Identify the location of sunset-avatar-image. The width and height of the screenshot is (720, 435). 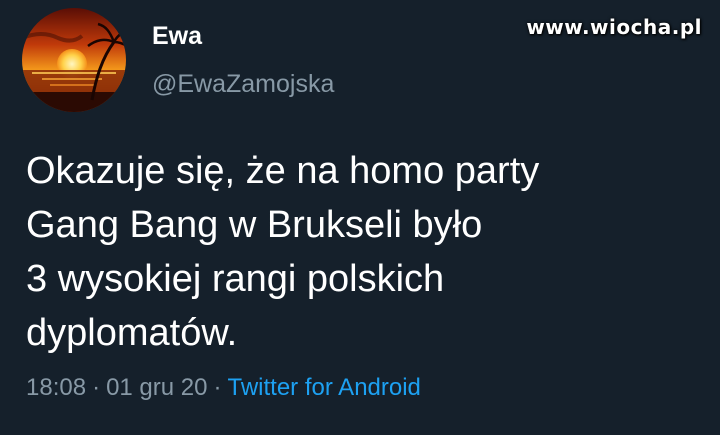
(74, 60).